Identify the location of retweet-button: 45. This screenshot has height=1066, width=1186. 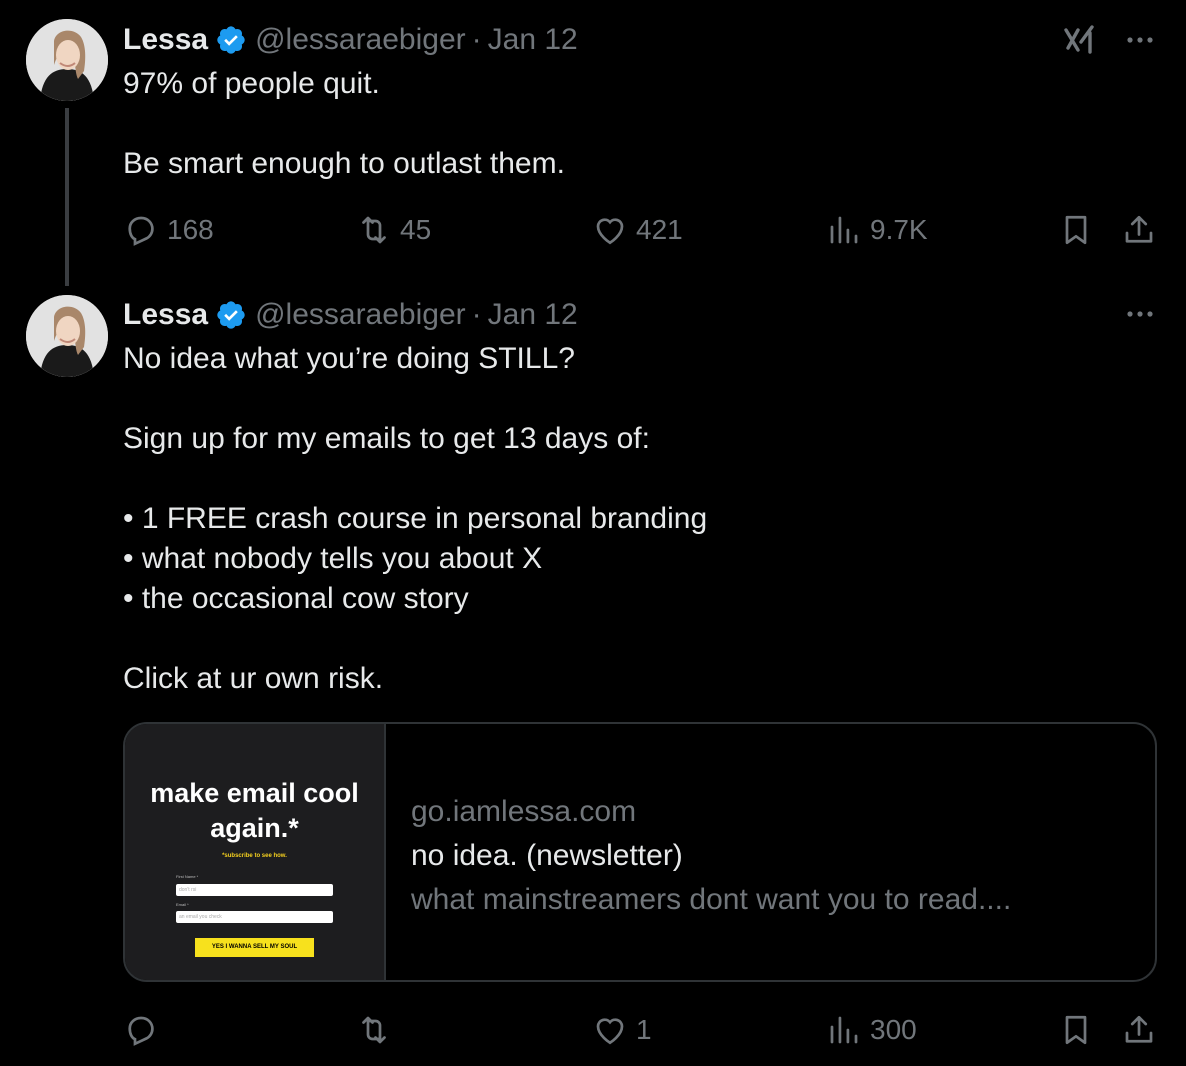
(393, 230).